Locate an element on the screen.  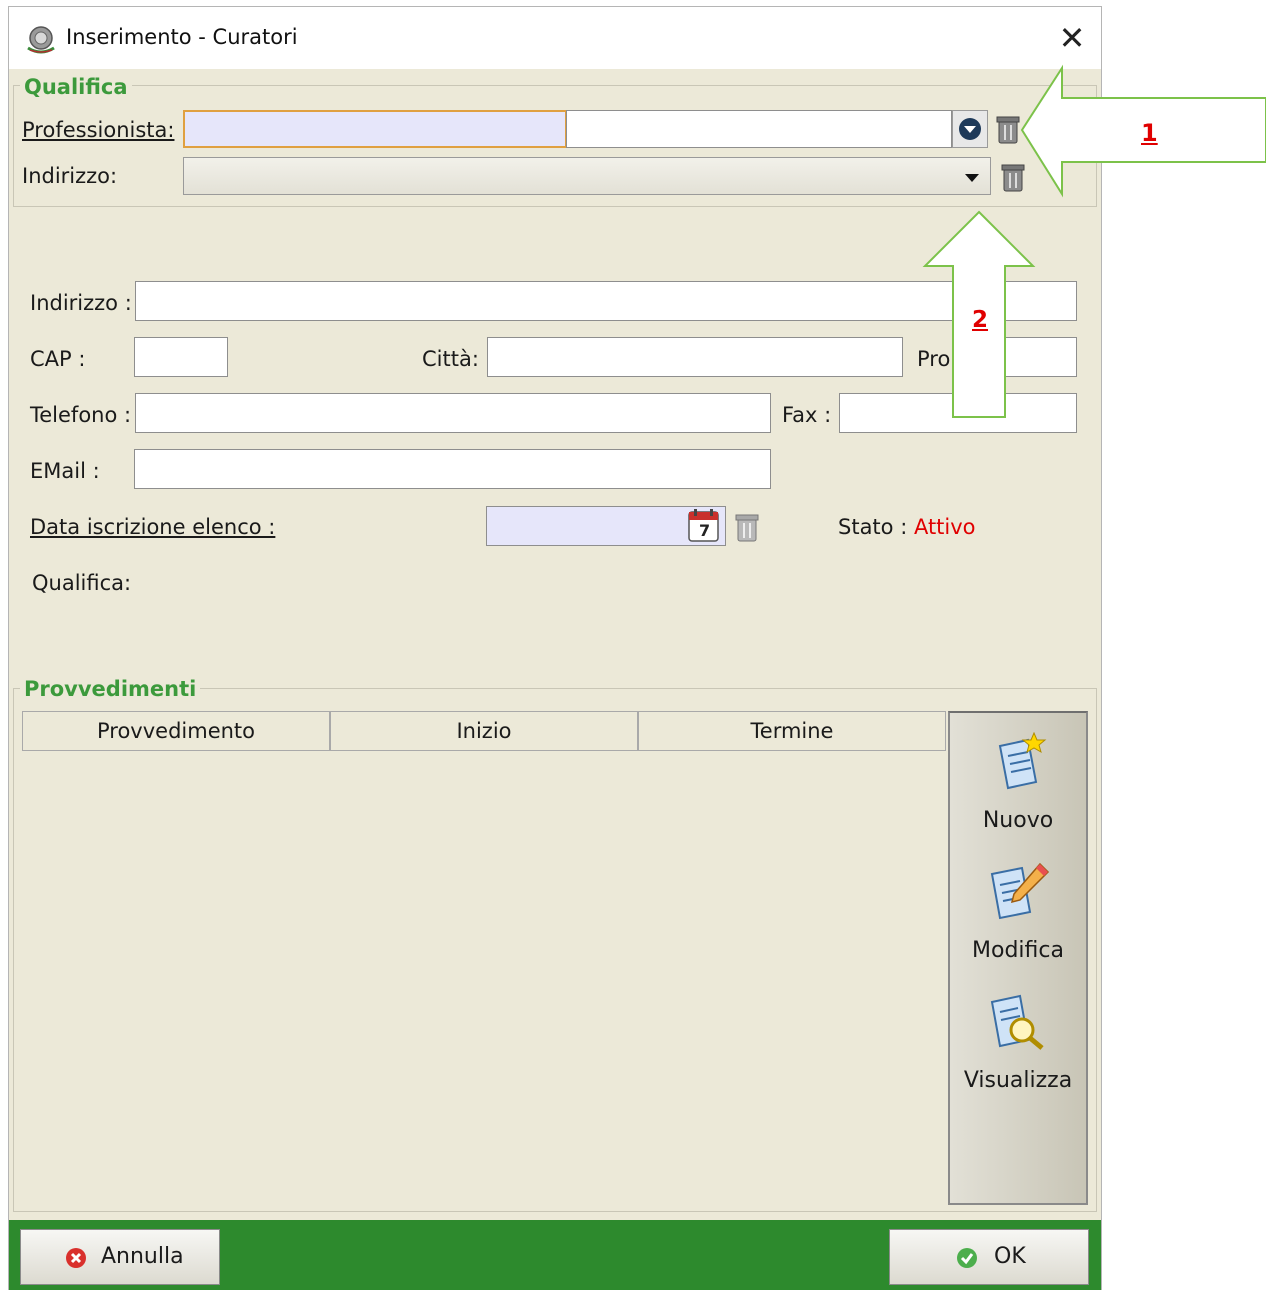
annotation-label-1: 1 is located at coordinates (1149, 133).